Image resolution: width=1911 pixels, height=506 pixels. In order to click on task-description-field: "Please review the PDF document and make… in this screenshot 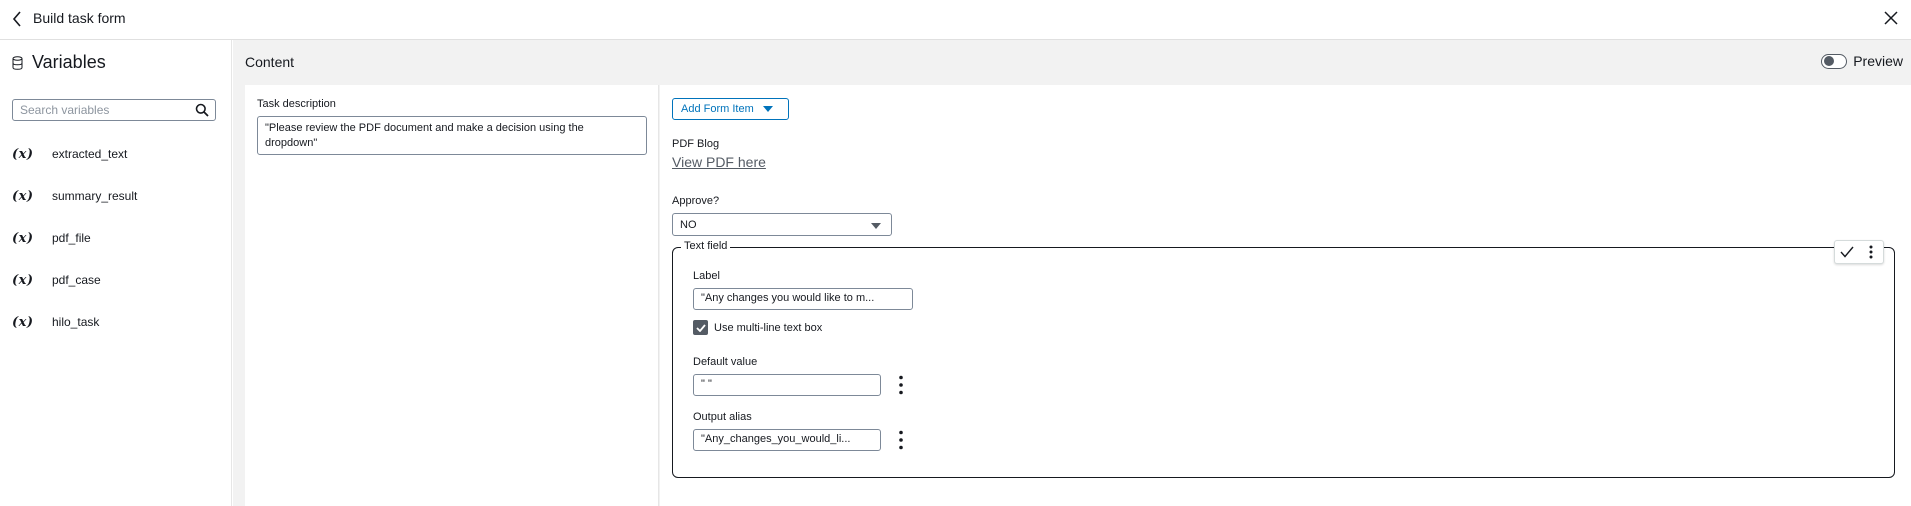, I will do `click(452, 135)`.